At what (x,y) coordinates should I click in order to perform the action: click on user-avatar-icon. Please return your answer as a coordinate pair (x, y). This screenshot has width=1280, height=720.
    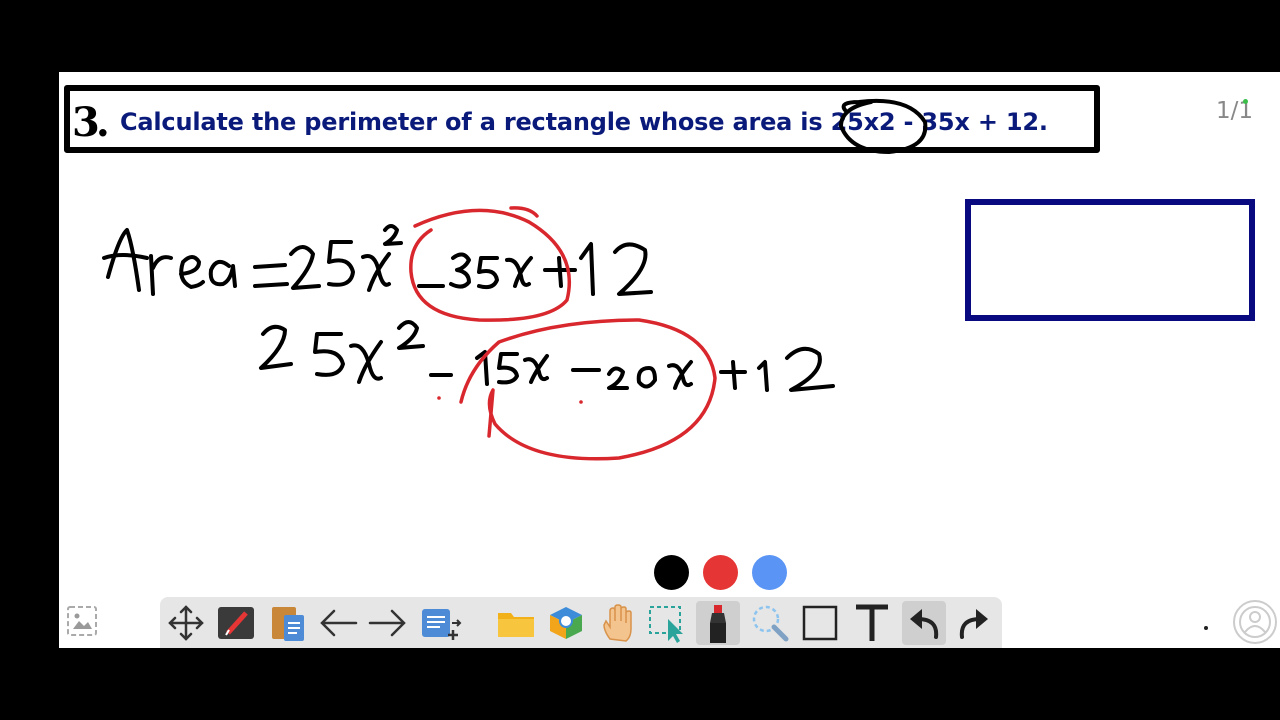
    Looking at the image, I should click on (1255, 622).